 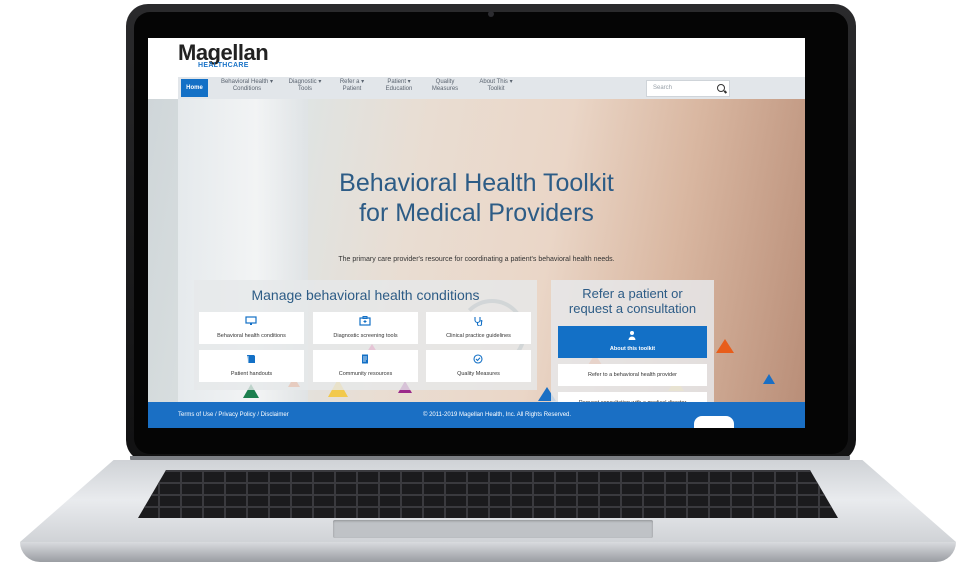 What do you see at coordinates (478, 374) in the screenshot?
I see `tile-label: Quality Measures` at bounding box center [478, 374].